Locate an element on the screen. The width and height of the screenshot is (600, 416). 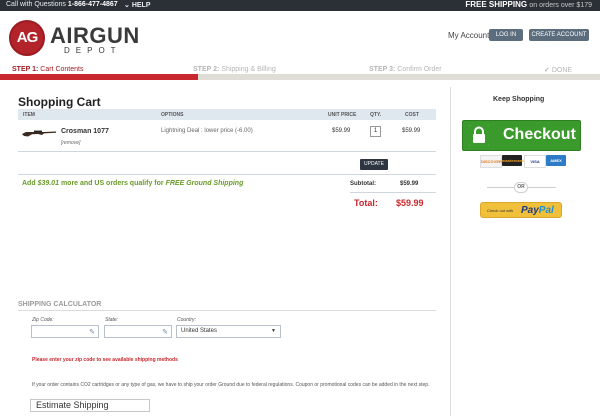
subtotal-label: Subtotal: is located at coordinates (363, 184).